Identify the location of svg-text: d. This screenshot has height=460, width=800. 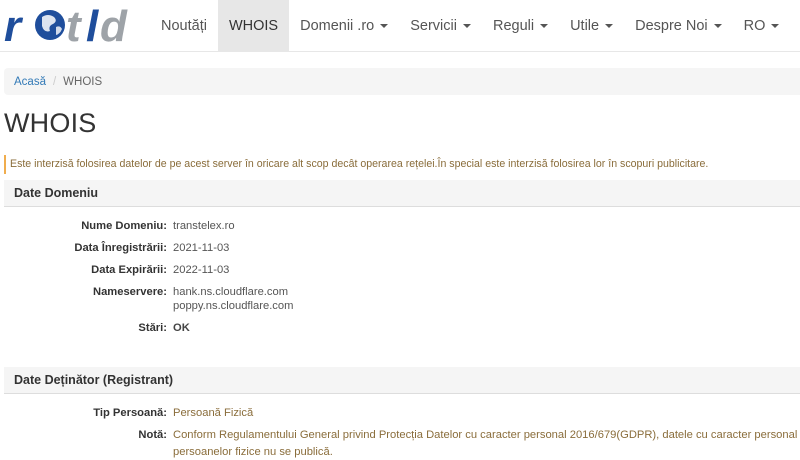
(114, 25).